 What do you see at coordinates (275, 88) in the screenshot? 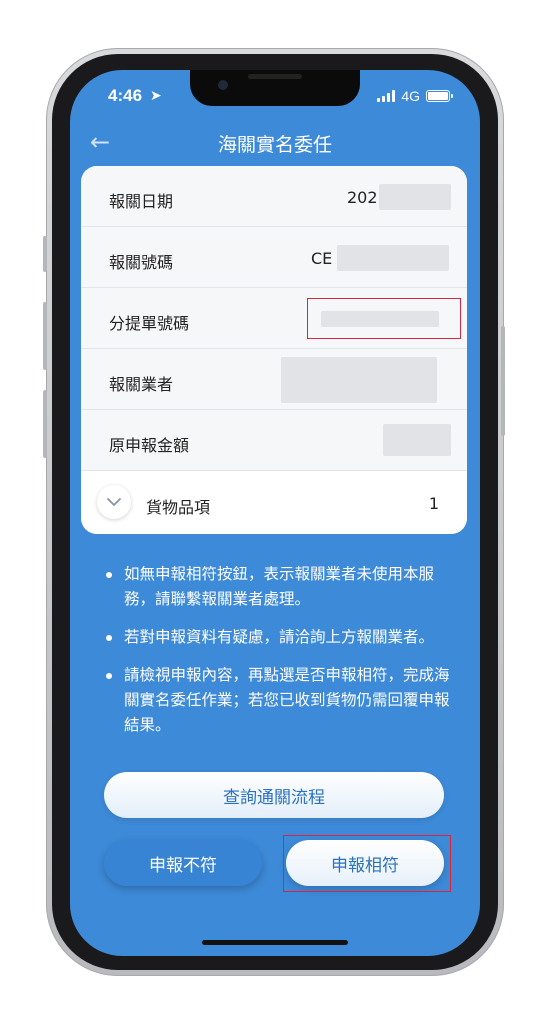
I see `notch` at bounding box center [275, 88].